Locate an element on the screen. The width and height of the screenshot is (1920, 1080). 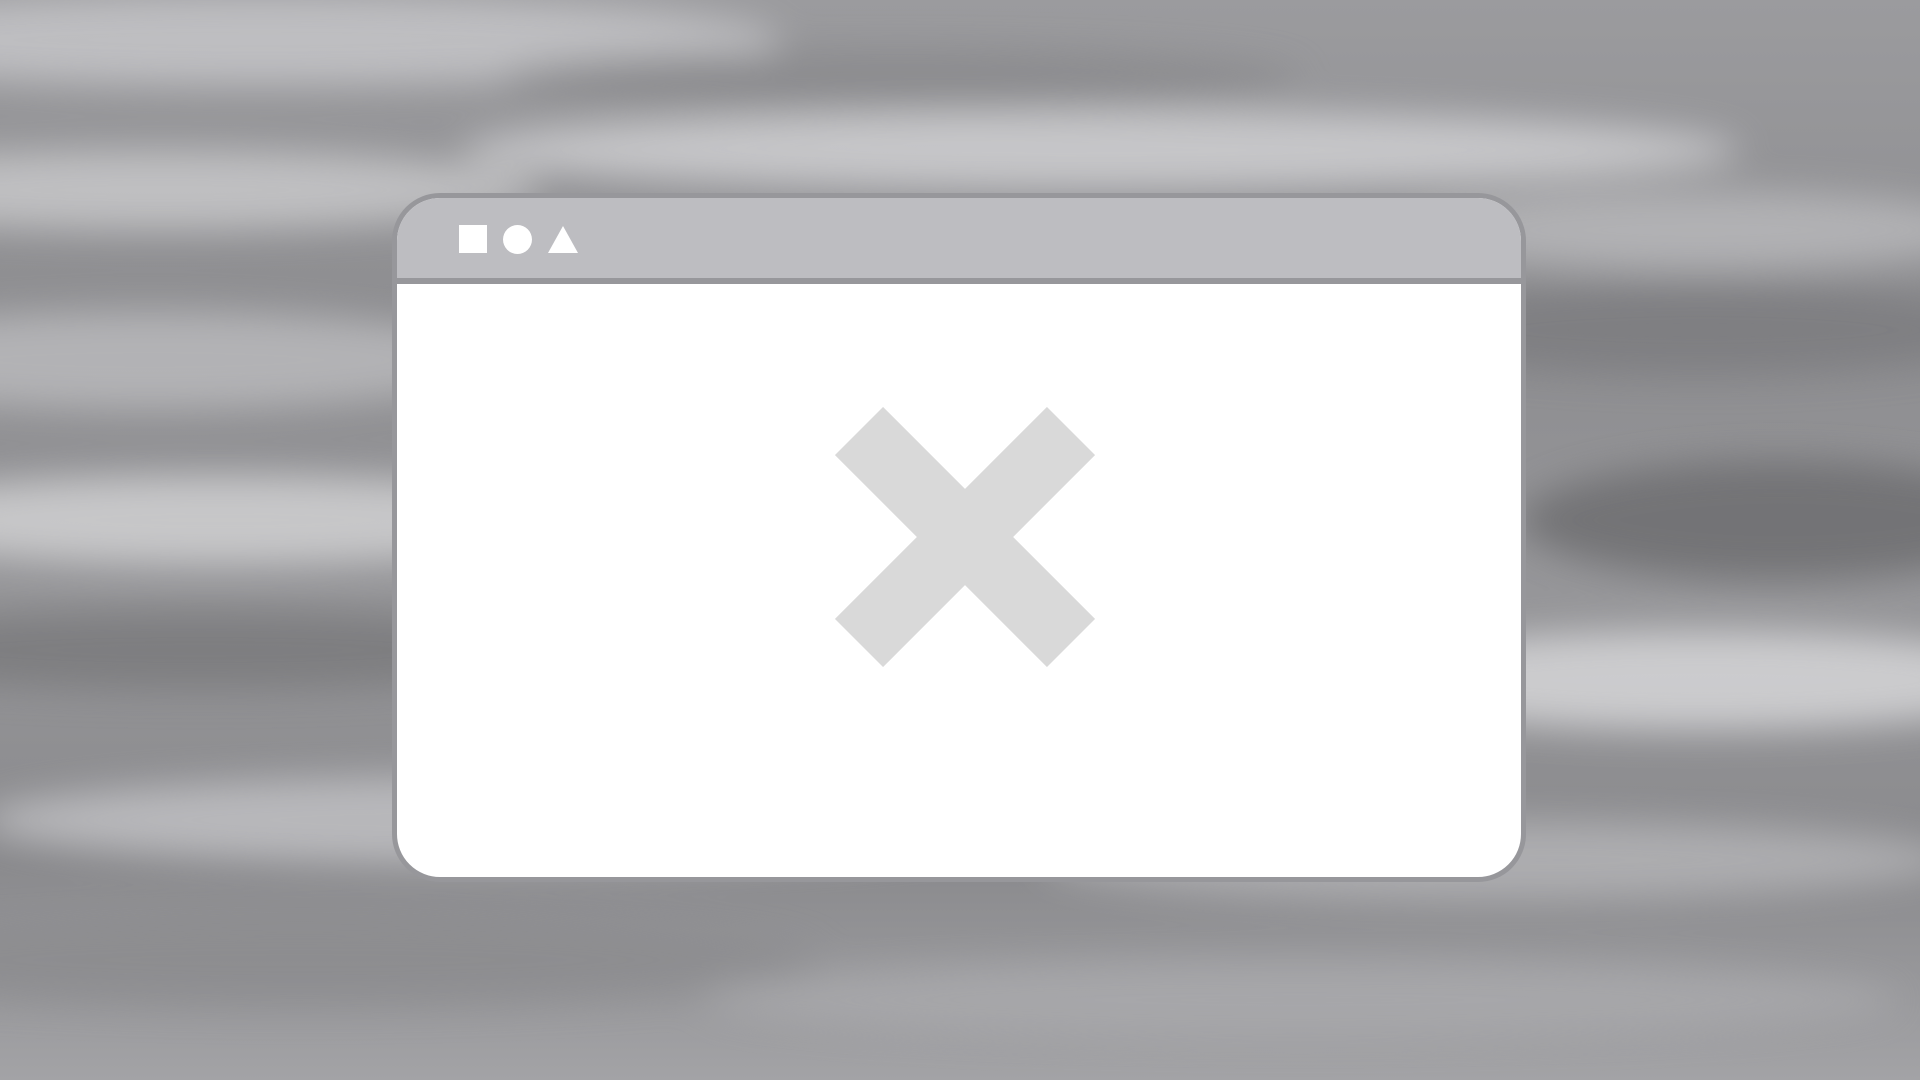
close-x-icon is located at coordinates (965, 537).